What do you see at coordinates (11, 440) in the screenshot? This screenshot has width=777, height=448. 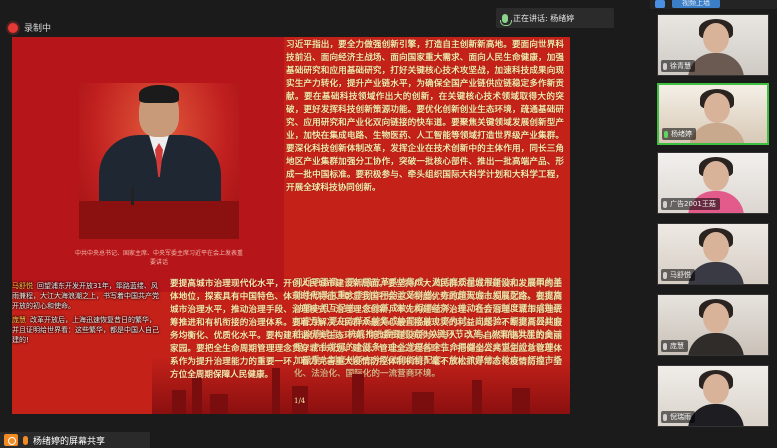 I see `screen-share-icon` at bounding box center [11, 440].